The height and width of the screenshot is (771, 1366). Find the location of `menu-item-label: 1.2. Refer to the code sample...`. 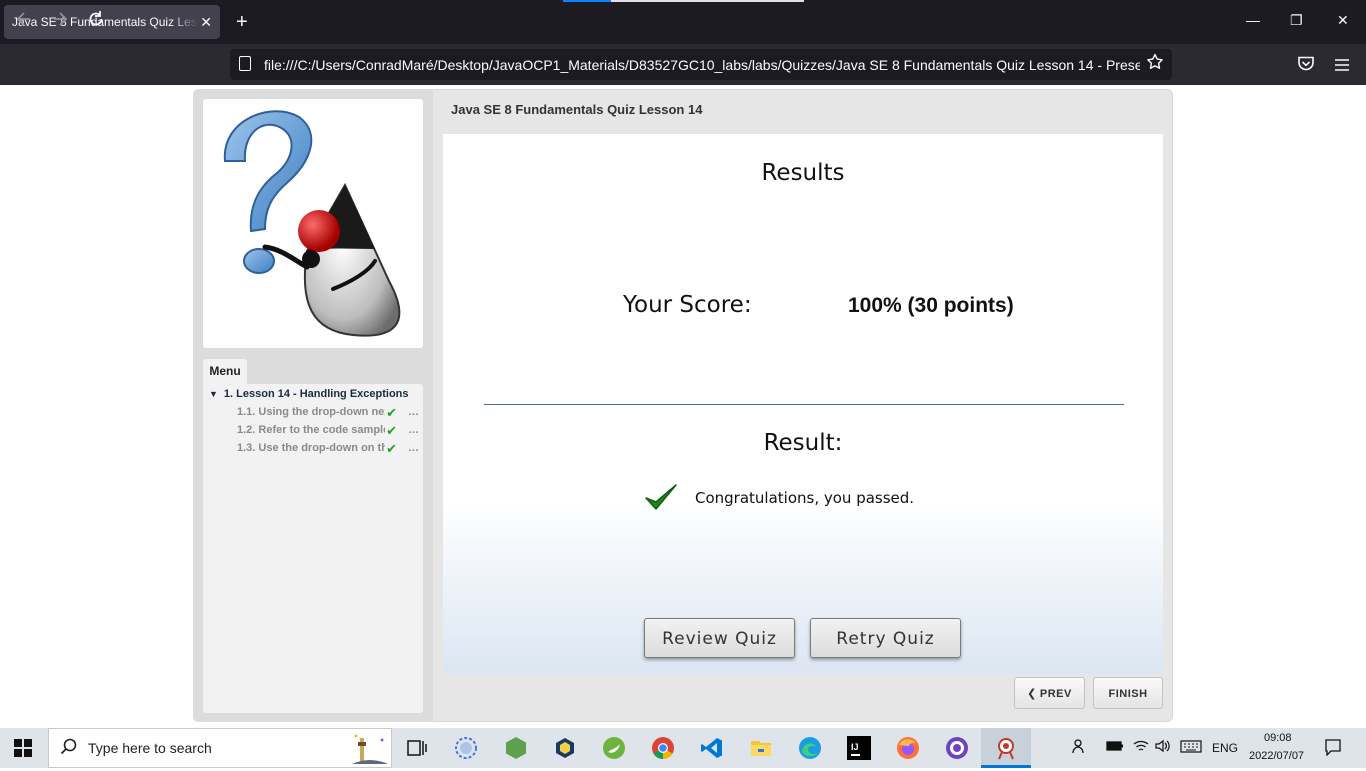

menu-item-label: 1.2. Refer to the code sample... is located at coordinates (311, 430).